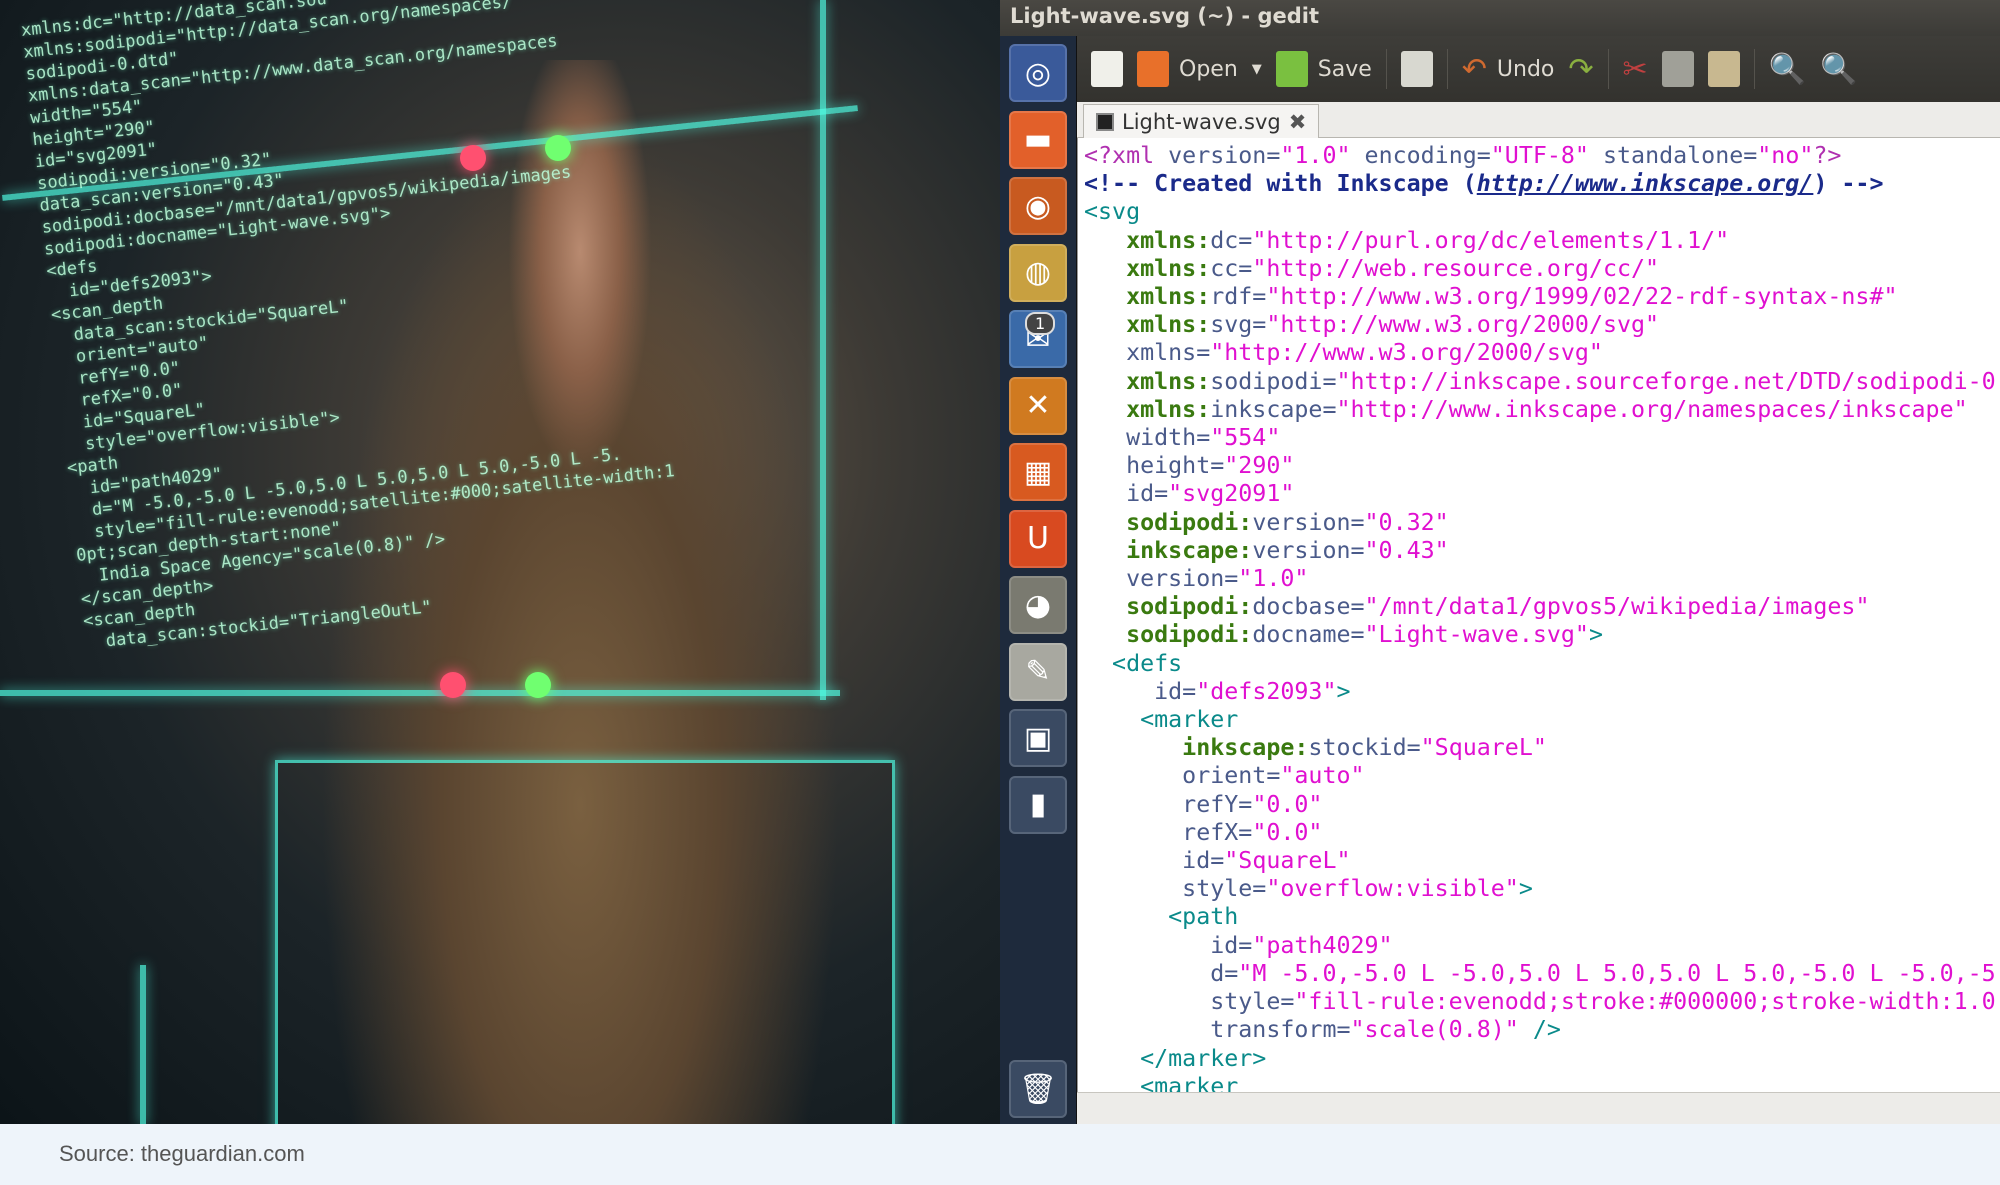  What do you see at coordinates (1147, 353) in the screenshot?
I see `code-token: xmlns=` at bounding box center [1147, 353].